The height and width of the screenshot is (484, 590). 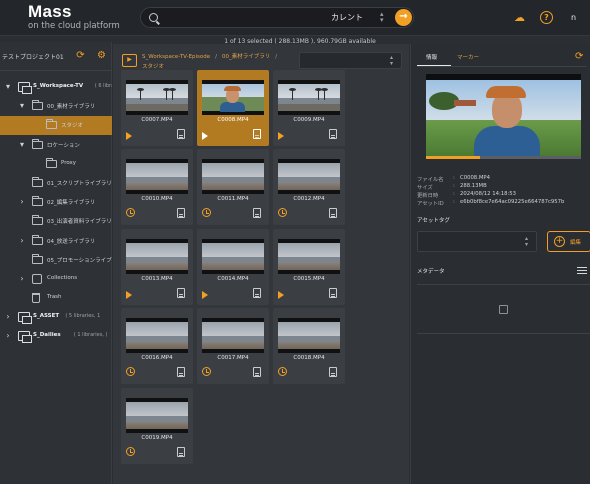 What do you see at coordinates (176, 57) in the screenshot?
I see `breadcrumb-item: S_Workspace-TV-Episode` at bounding box center [176, 57].